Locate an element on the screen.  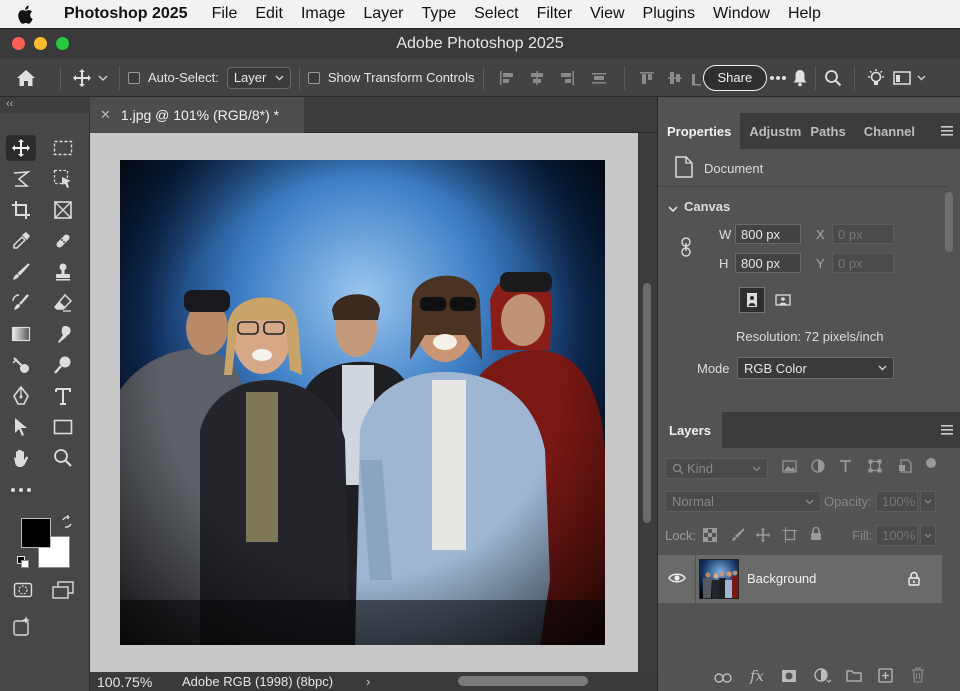
share-button: Share is located at coordinates (735, 77).